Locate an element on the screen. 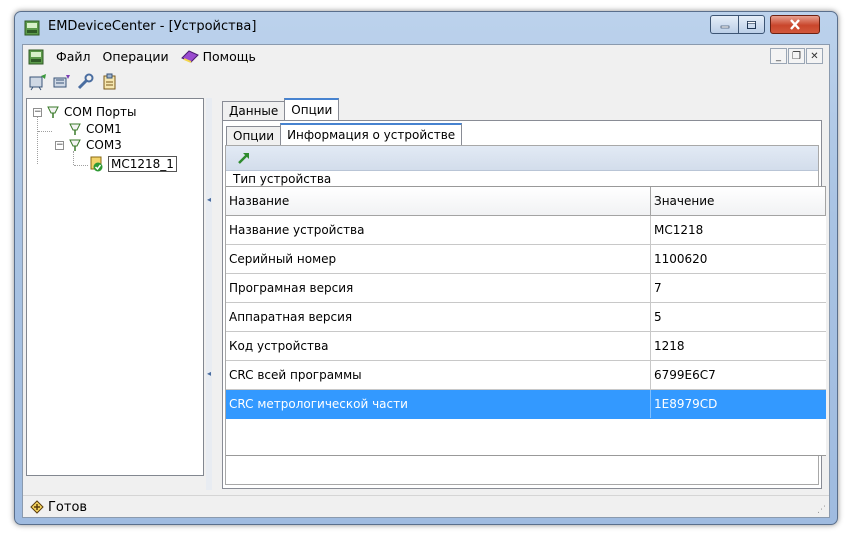 Image resolution: width=852 pixels, height=538 pixels. tab-label: Информация о устройстве is located at coordinates (371, 135).